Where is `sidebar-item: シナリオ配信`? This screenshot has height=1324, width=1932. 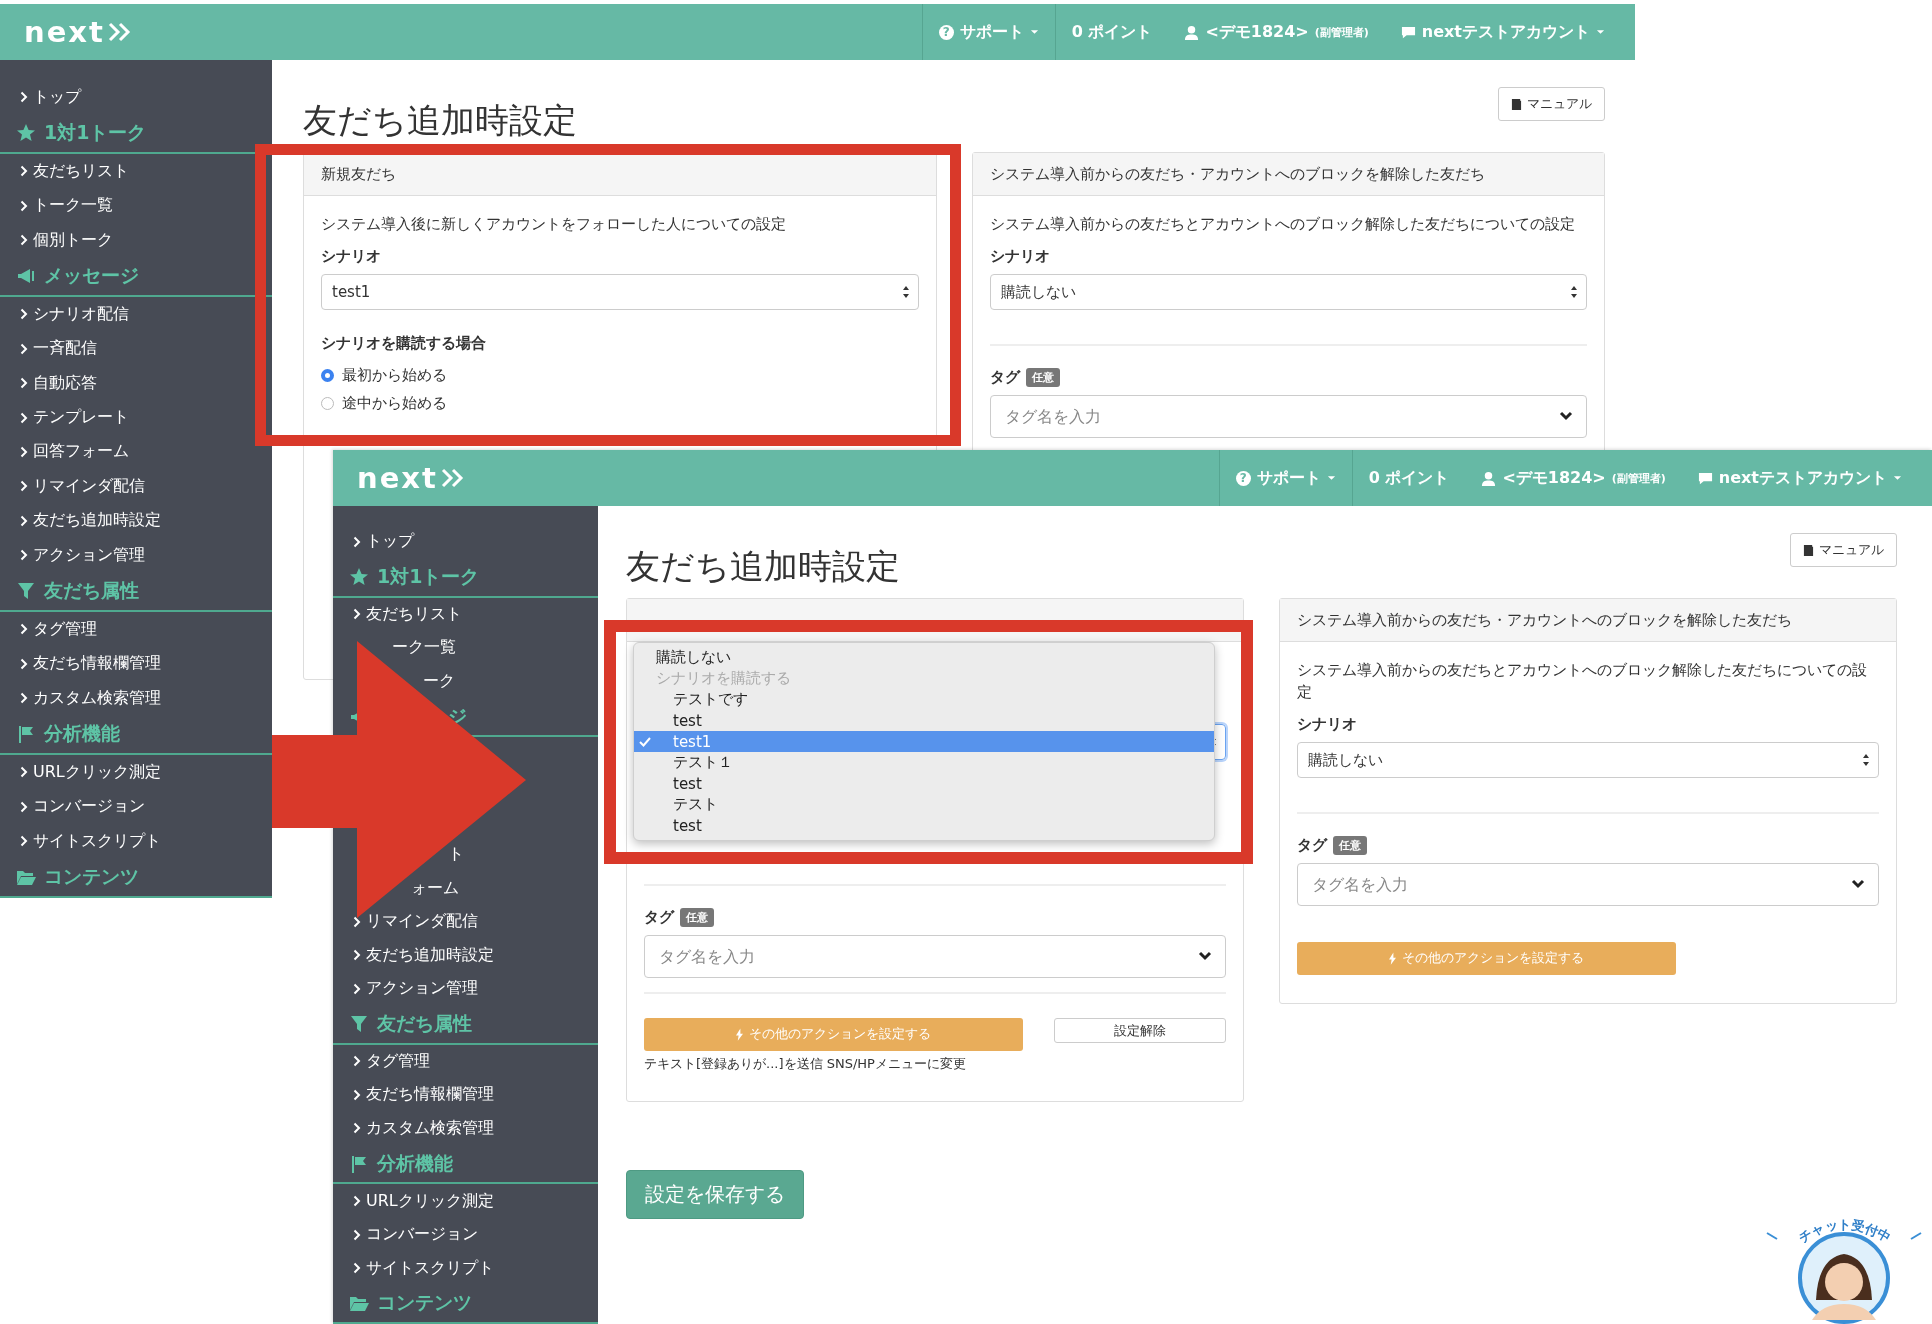
sidebar-item: シナリオ配信 is located at coordinates (136, 314).